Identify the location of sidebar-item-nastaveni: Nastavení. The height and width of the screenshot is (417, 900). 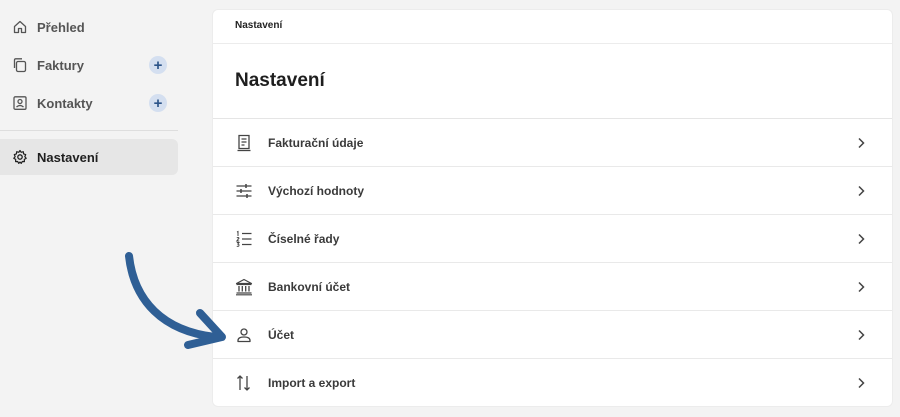
(89, 157).